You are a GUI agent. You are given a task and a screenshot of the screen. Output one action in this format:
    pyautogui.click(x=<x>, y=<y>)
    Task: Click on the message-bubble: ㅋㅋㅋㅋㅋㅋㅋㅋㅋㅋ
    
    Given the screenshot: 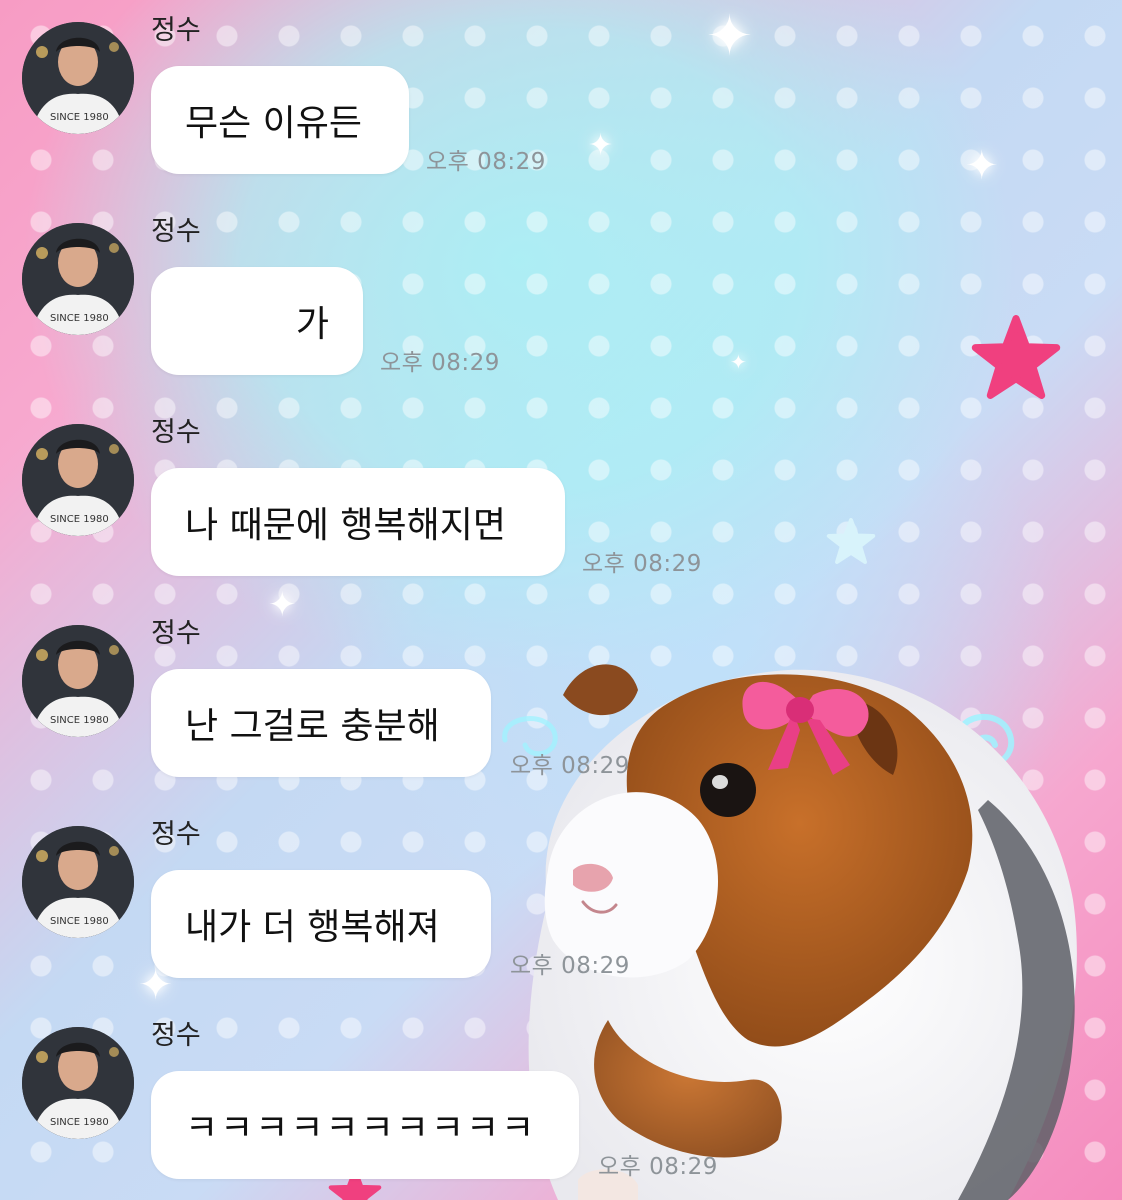 What is the action you would take?
    pyautogui.click(x=365, y=1125)
    